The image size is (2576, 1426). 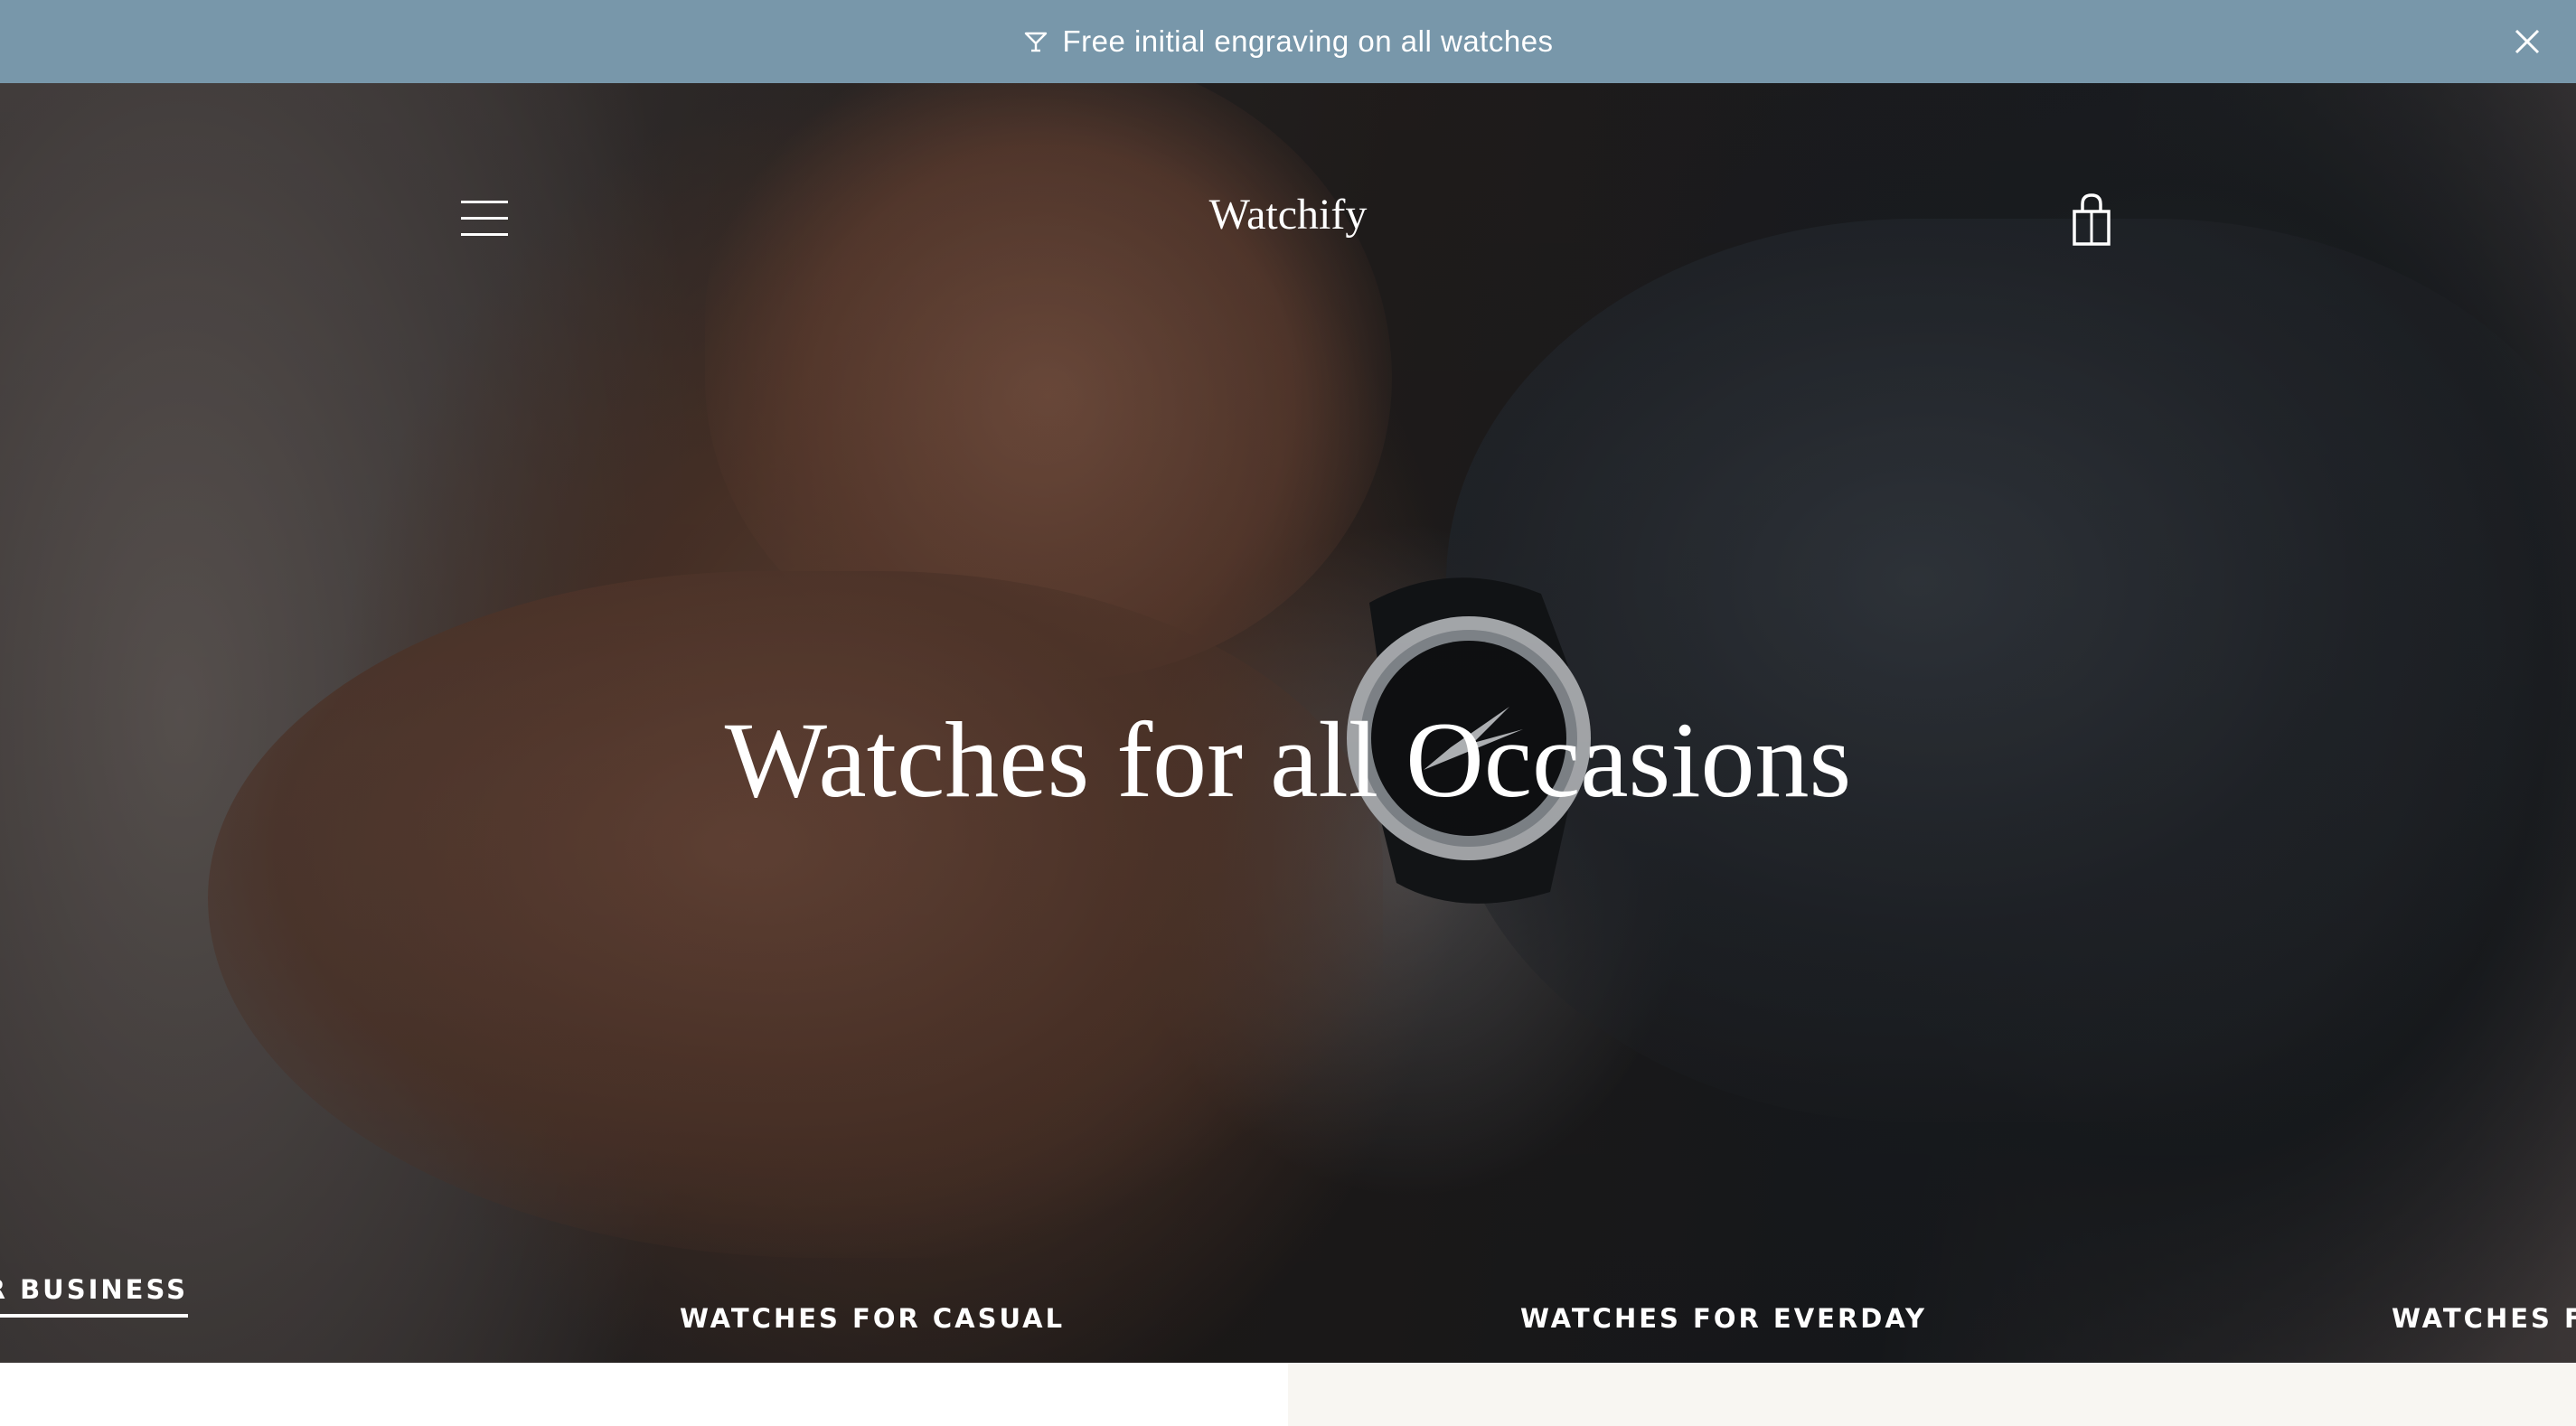 I want to click on collection-link-everyday: WATCHES FOR EVERDAY, so click(x=1724, y=1318).